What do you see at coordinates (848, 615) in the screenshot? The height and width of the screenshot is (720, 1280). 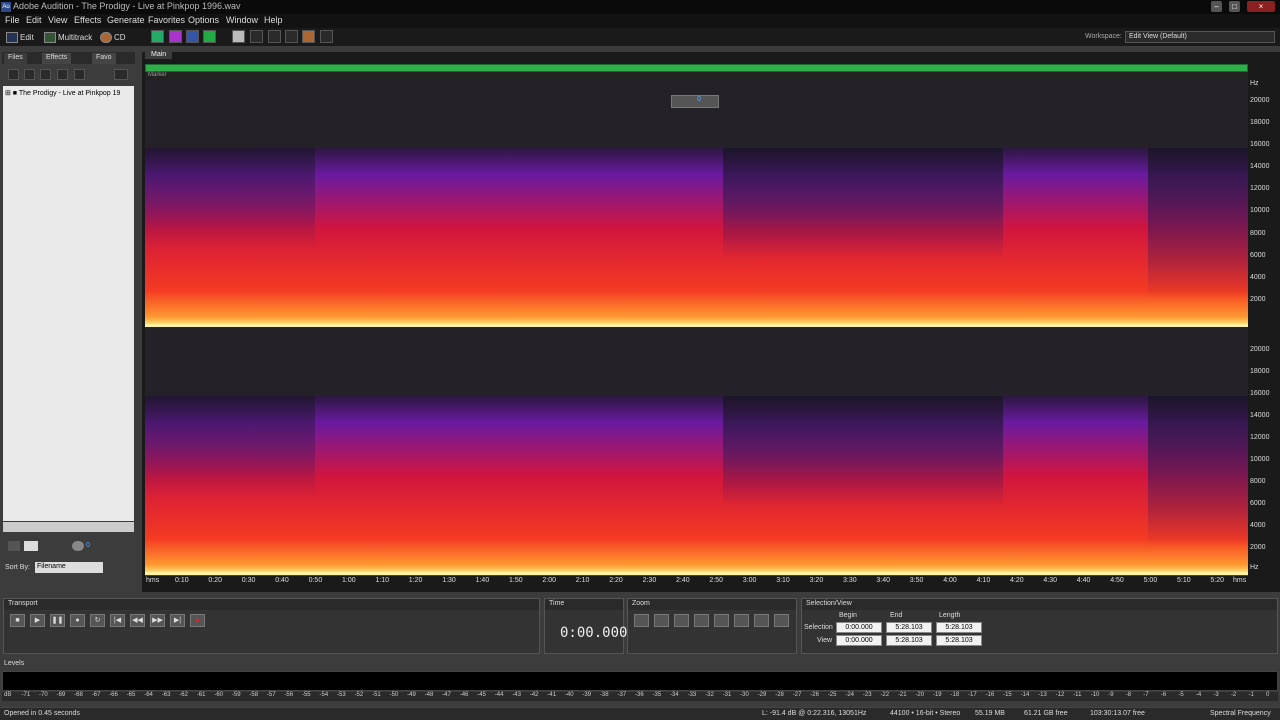 I see `col-begin-label: Begin` at bounding box center [848, 615].